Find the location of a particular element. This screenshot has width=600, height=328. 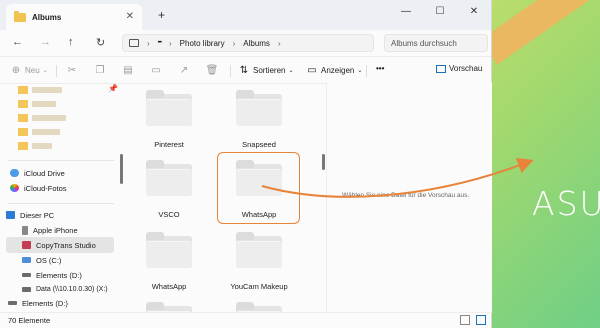

crumb-albums: Albums is located at coordinates (256, 43).